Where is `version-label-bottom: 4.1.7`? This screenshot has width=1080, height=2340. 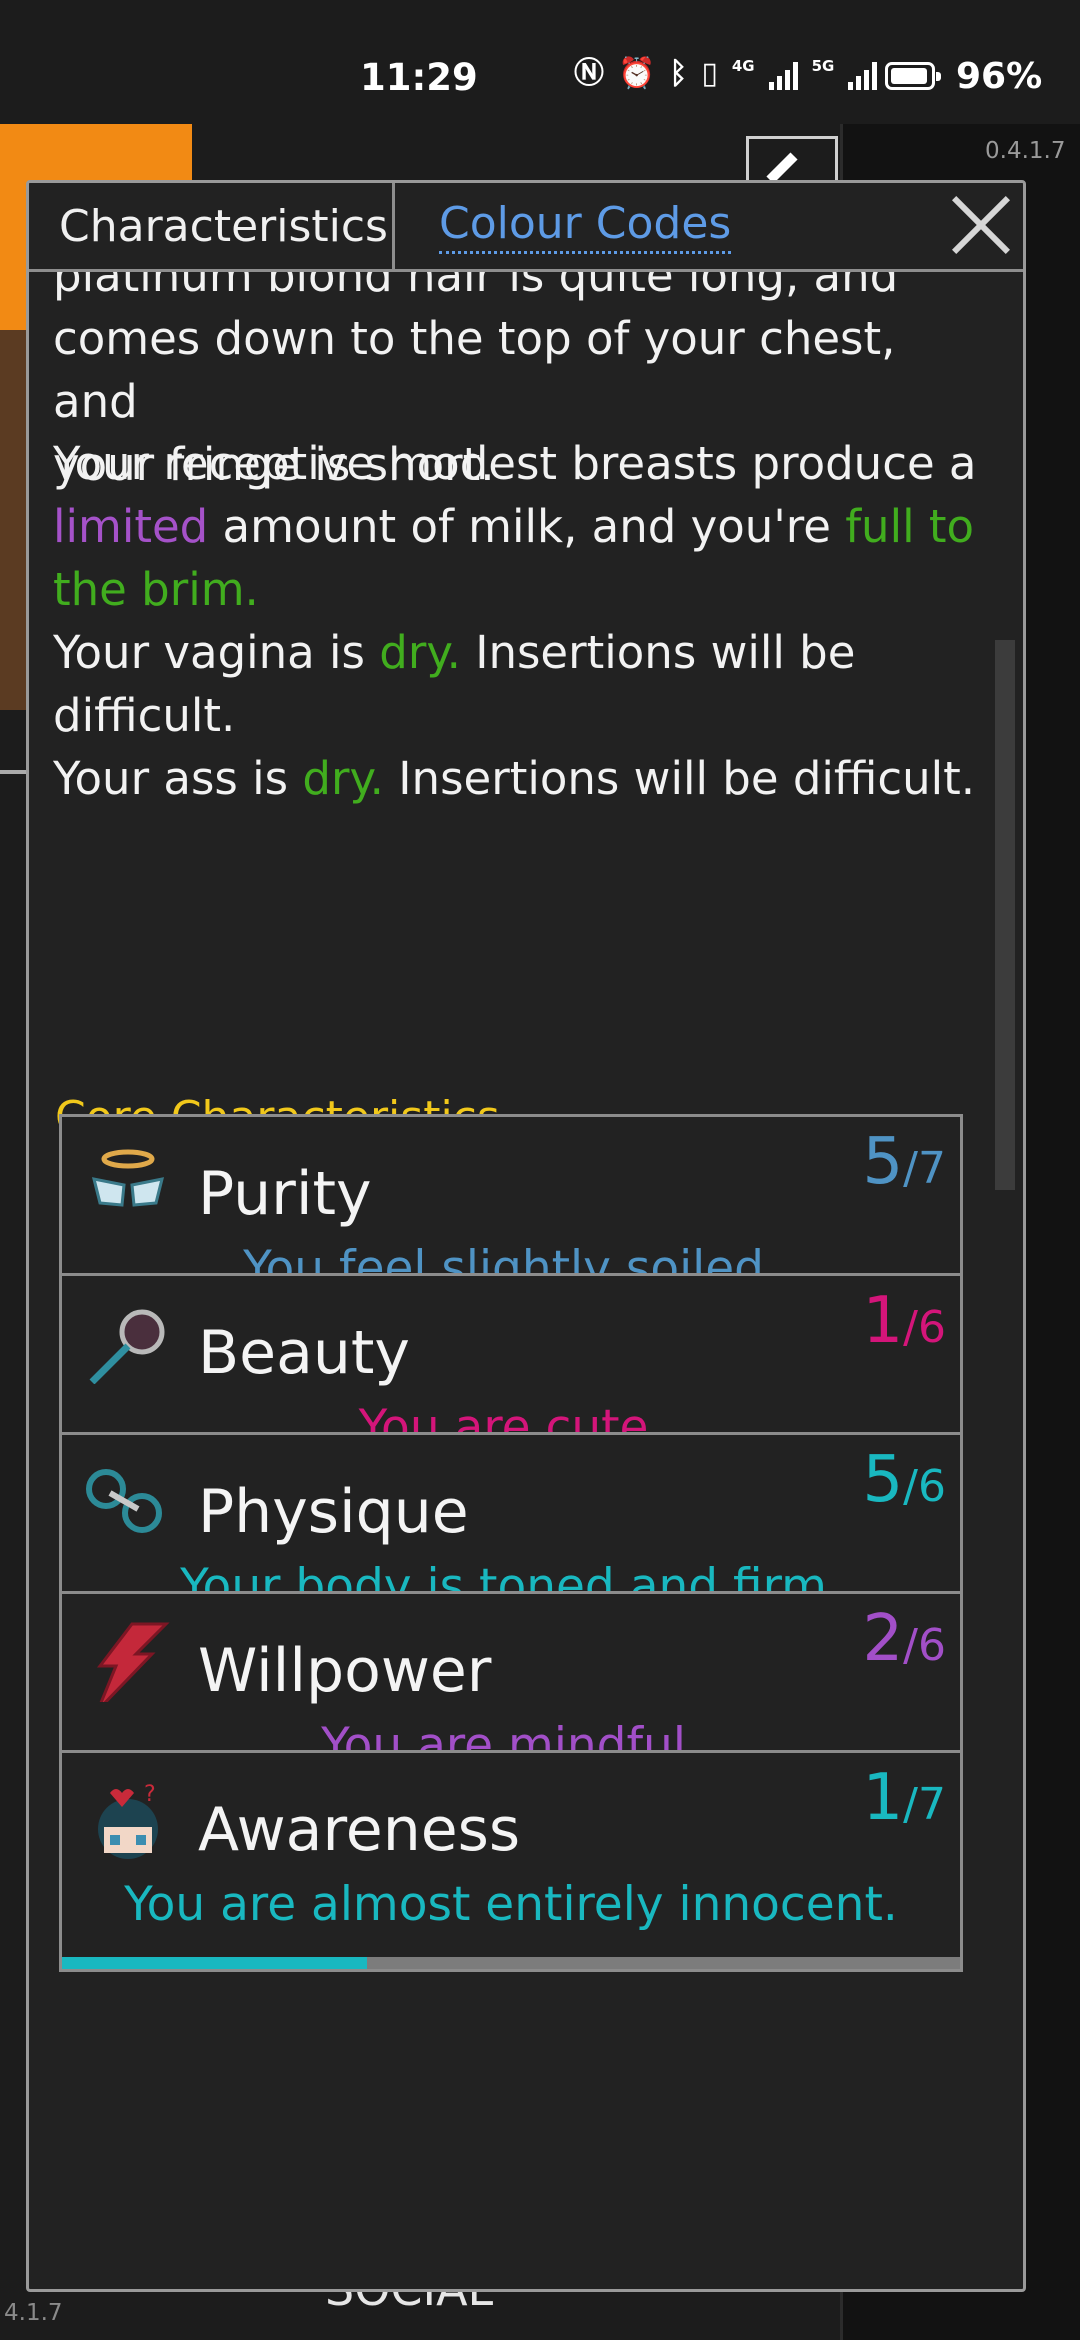
version-label-bottom: 4.1.7 is located at coordinates (33, 2313).